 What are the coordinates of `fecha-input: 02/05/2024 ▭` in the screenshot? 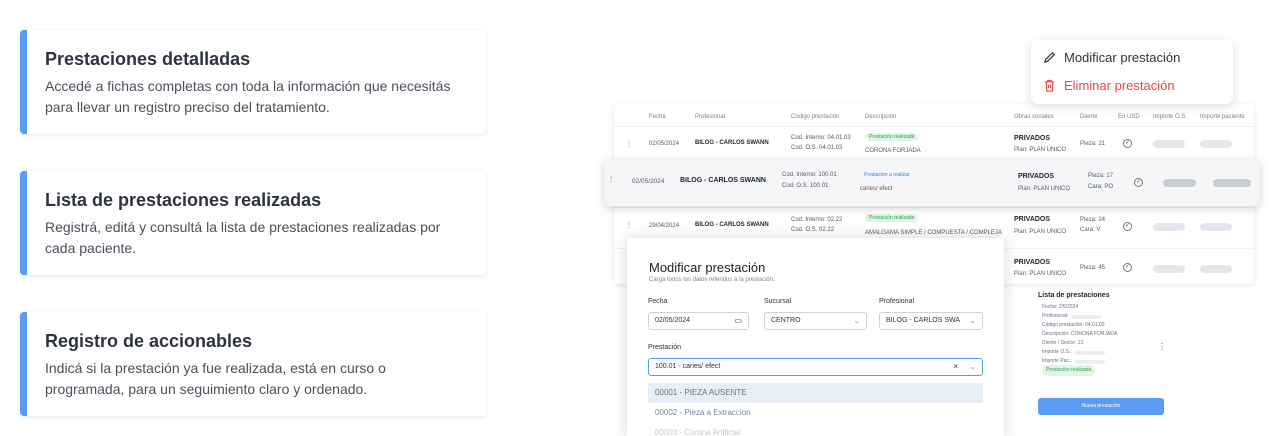 It's located at (698, 321).